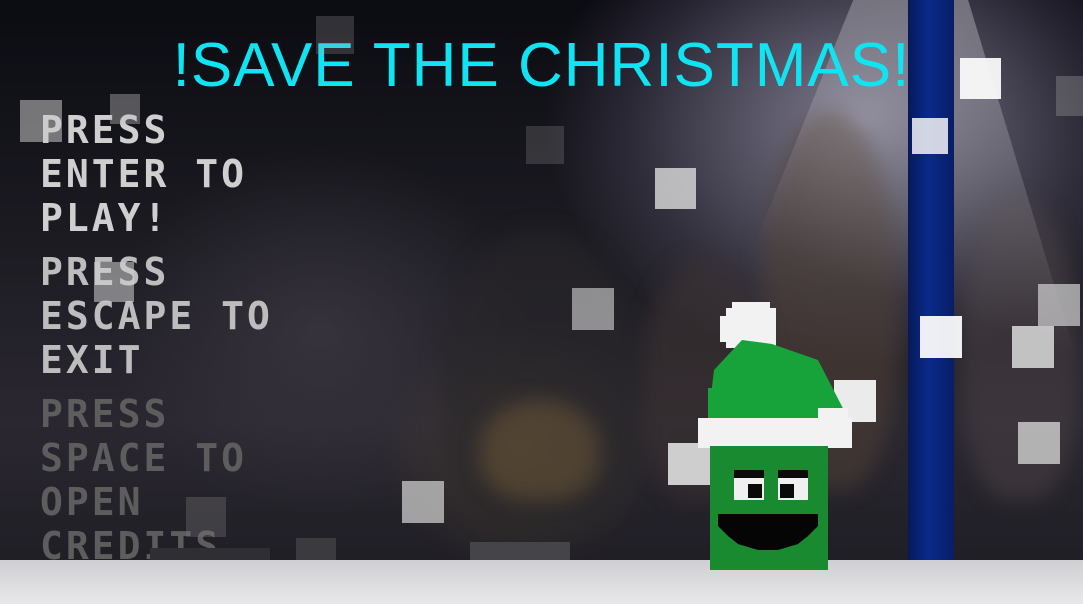 The height and width of the screenshot is (604, 1083). Describe the element at coordinates (541, 65) in the screenshot. I see `game-title: !SAVE THE CHRISTMAS!` at that location.